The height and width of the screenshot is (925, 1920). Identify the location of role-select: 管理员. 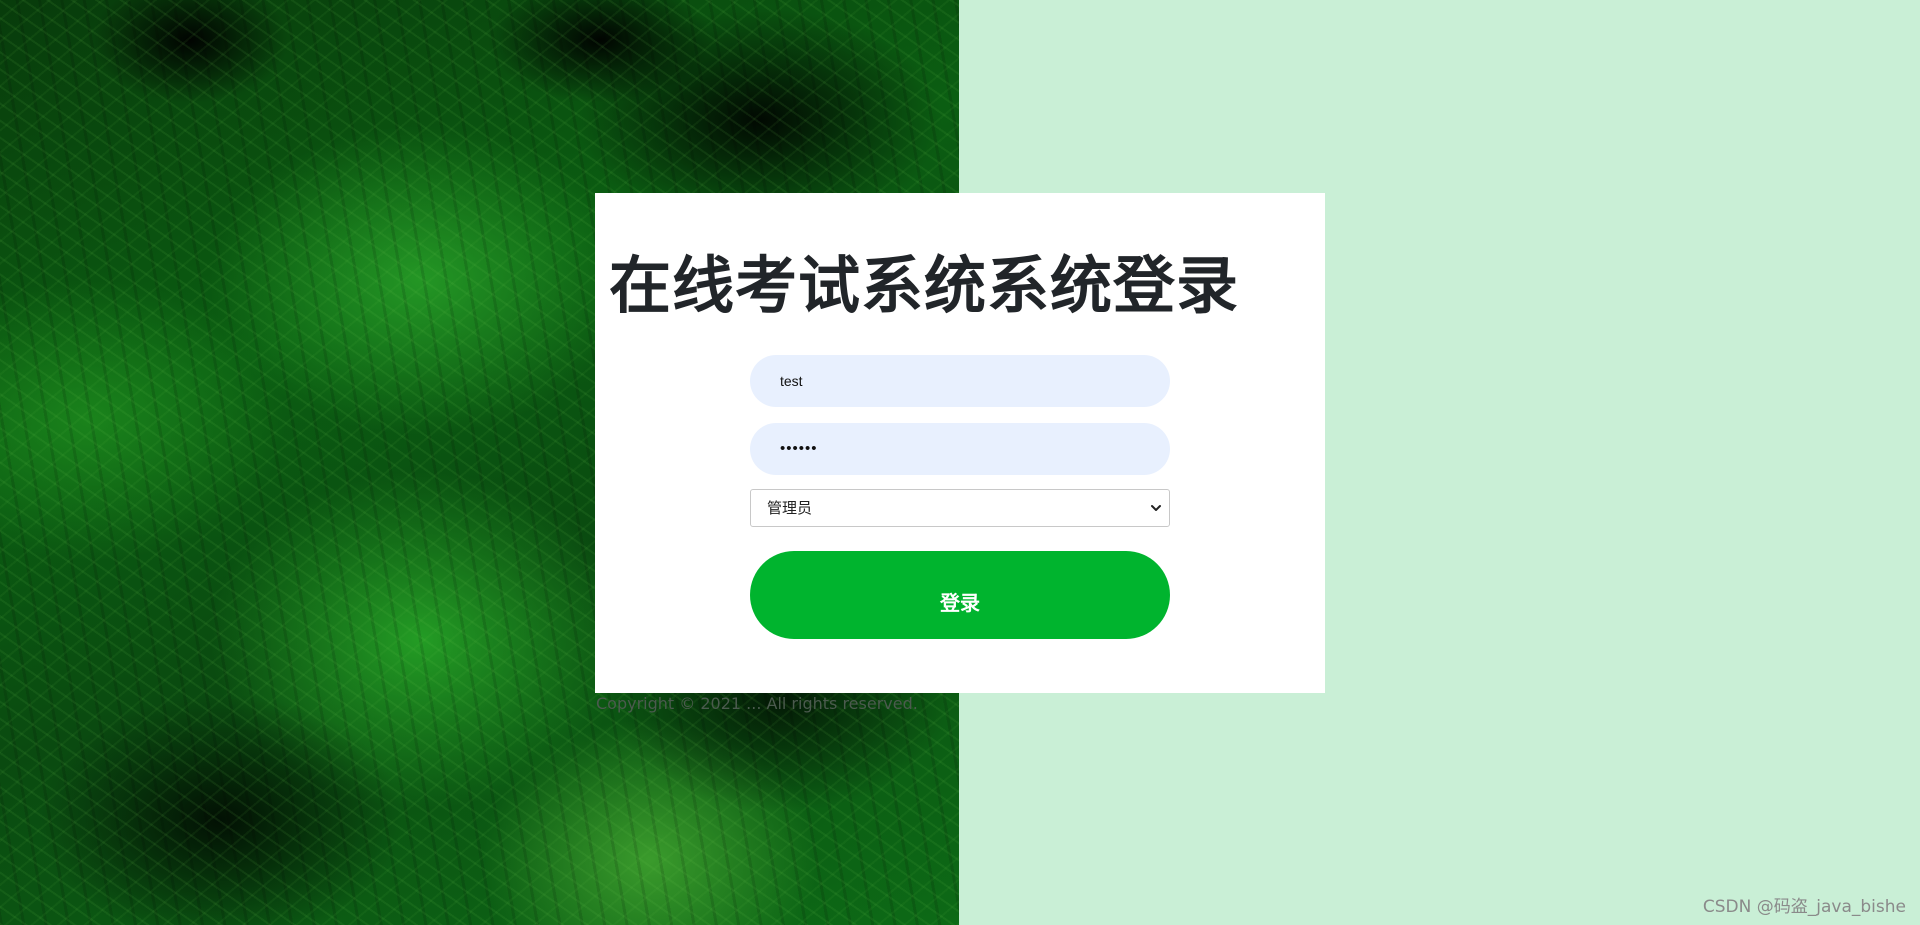
(960, 508).